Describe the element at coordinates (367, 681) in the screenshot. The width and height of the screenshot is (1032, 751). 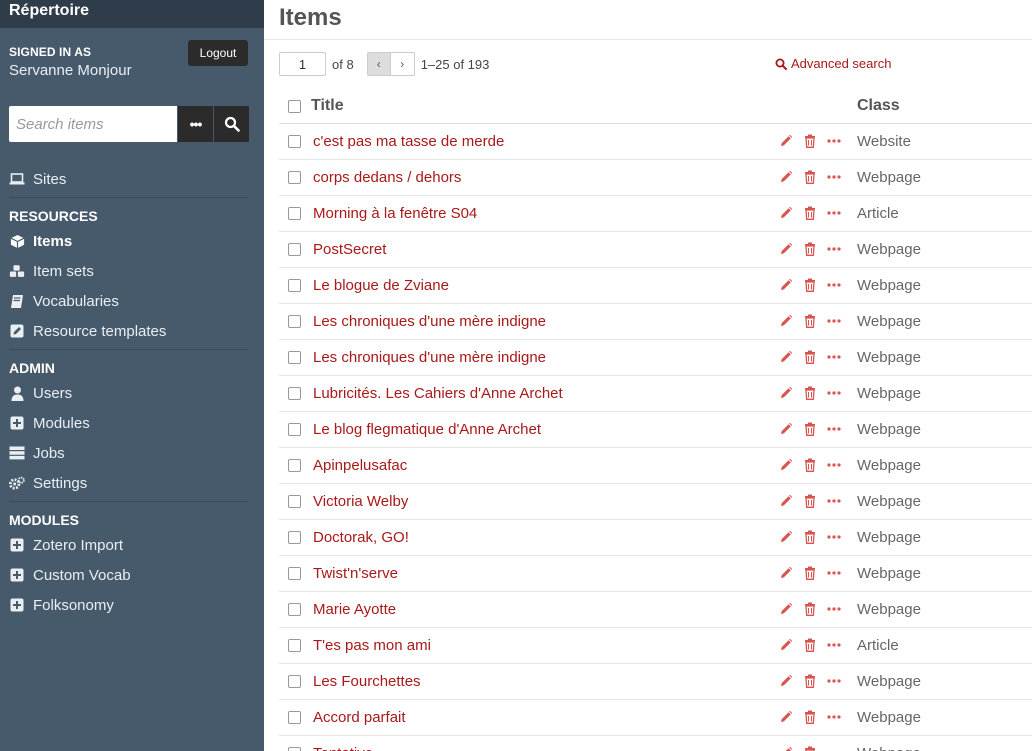
I see `item-title-link: Les Fourchettes` at that location.